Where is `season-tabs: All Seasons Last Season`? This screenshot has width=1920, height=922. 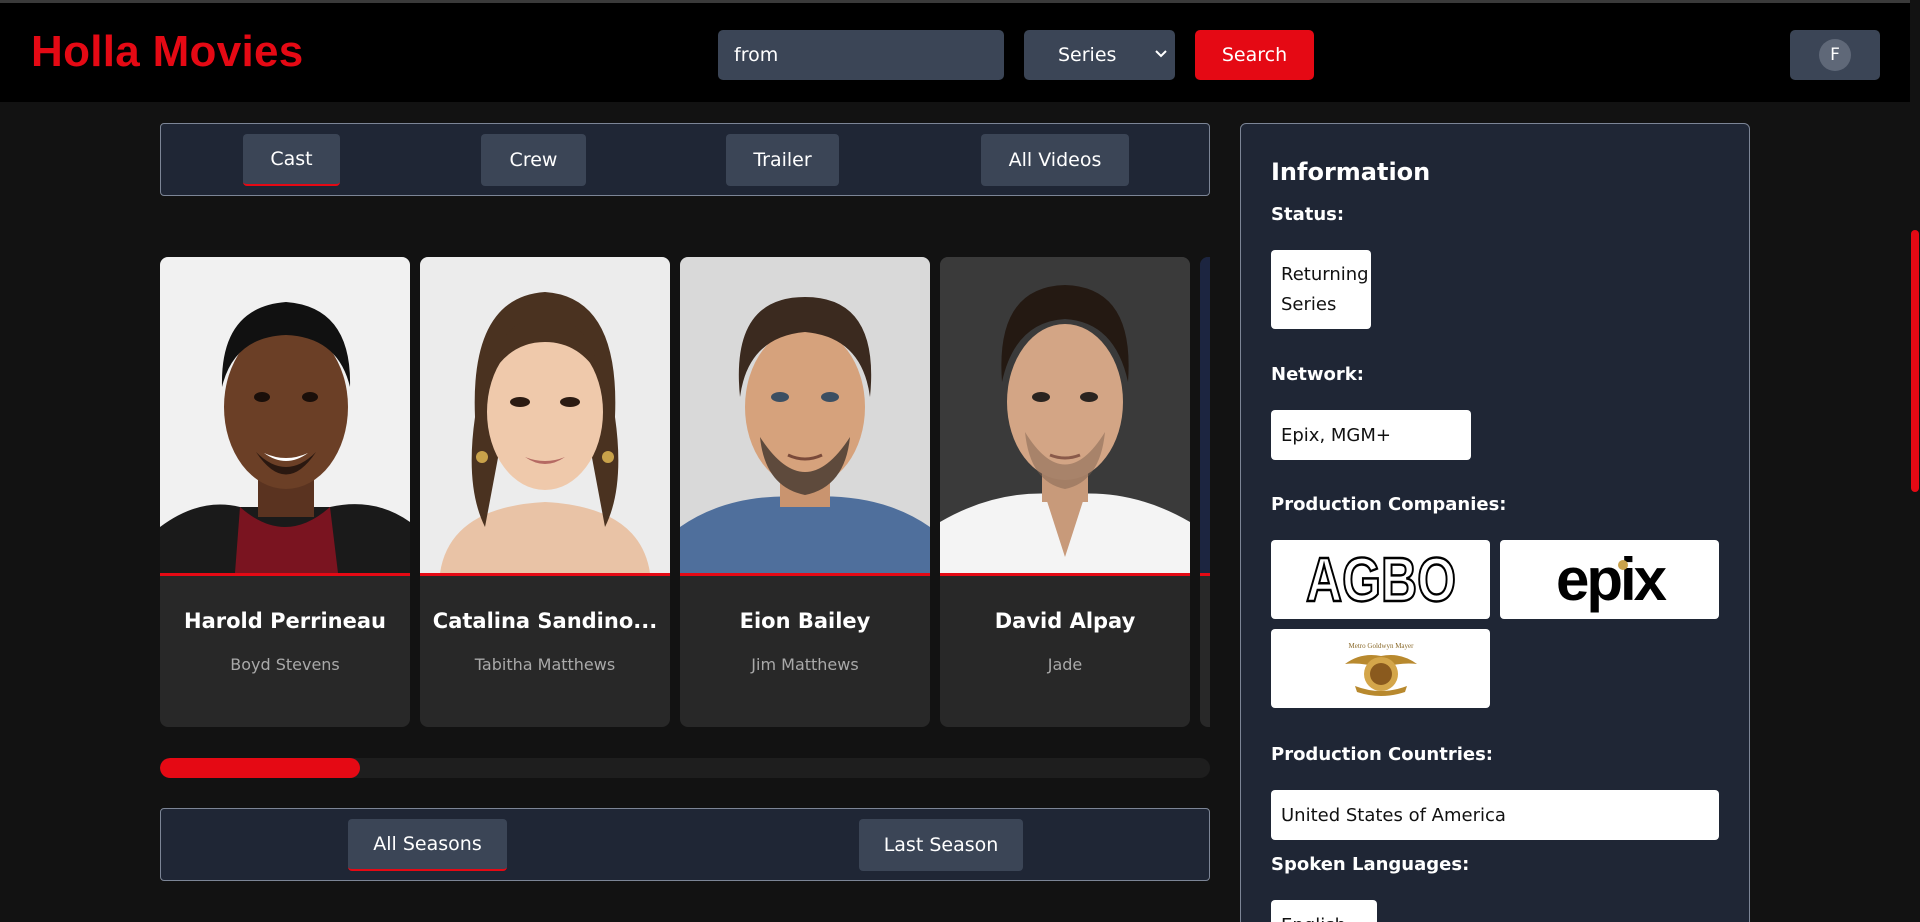 season-tabs: All Seasons Last Season is located at coordinates (685, 844).